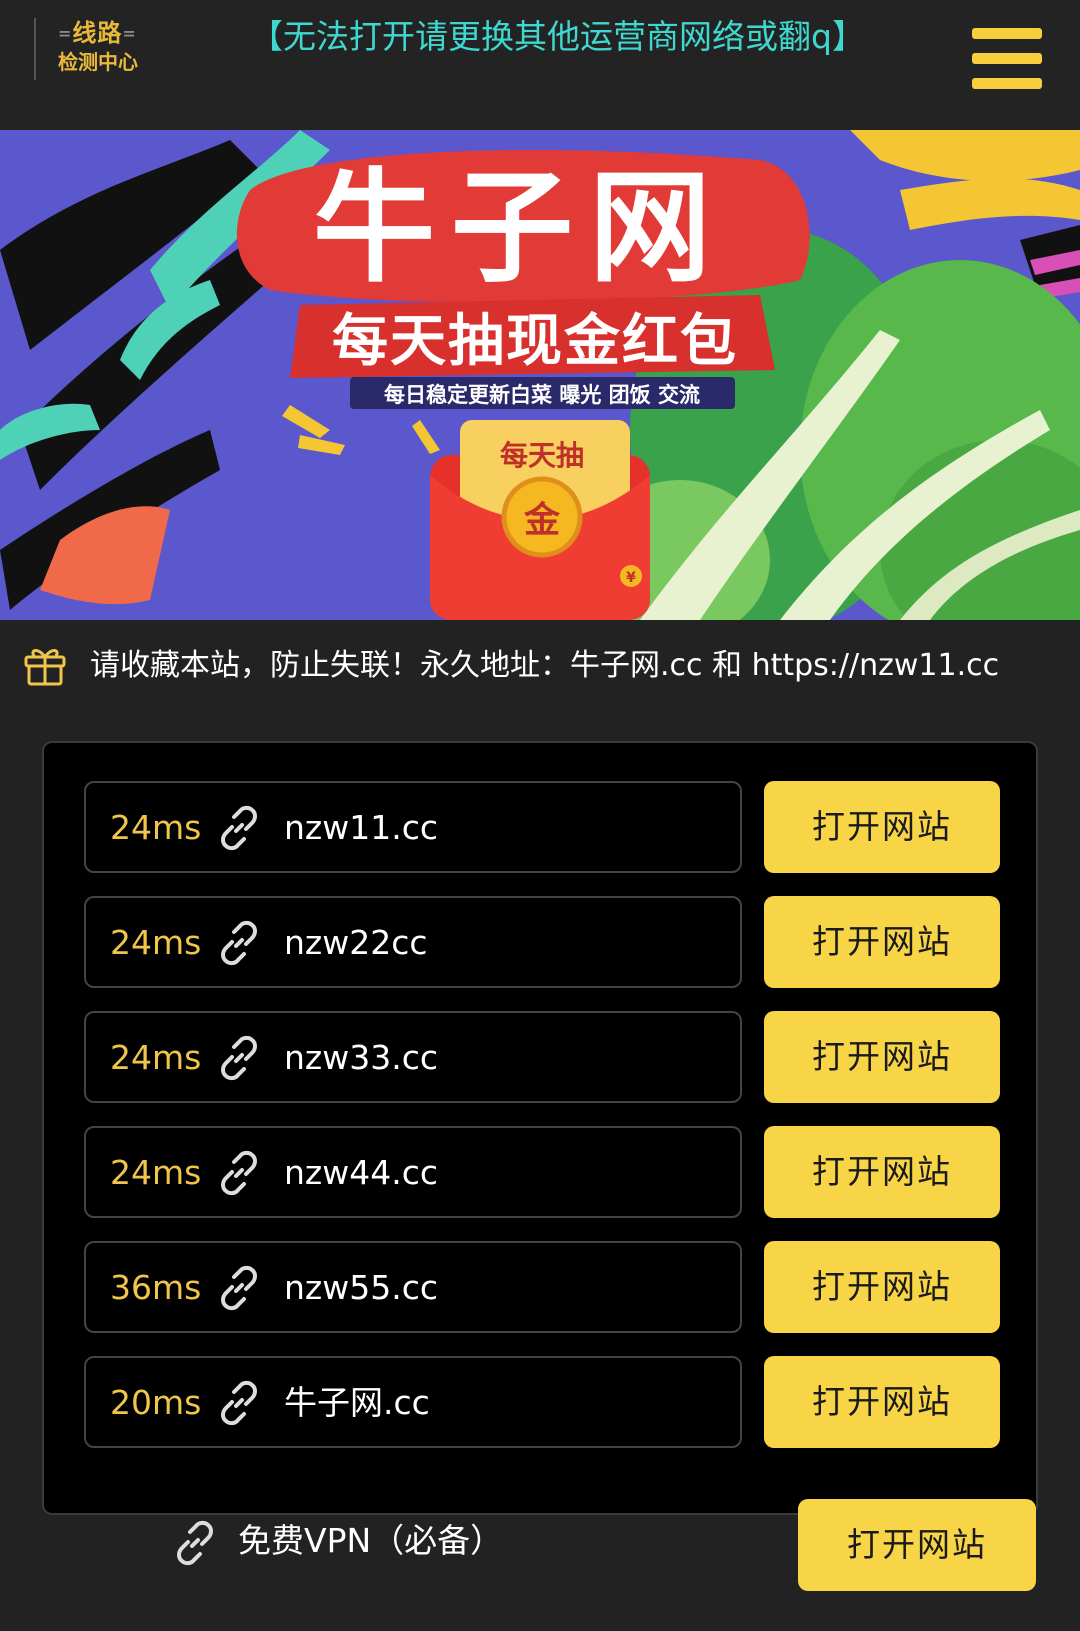 The image size is (1080, 1631). I want to click on site-url: nzw22cc, so click(356, 942).